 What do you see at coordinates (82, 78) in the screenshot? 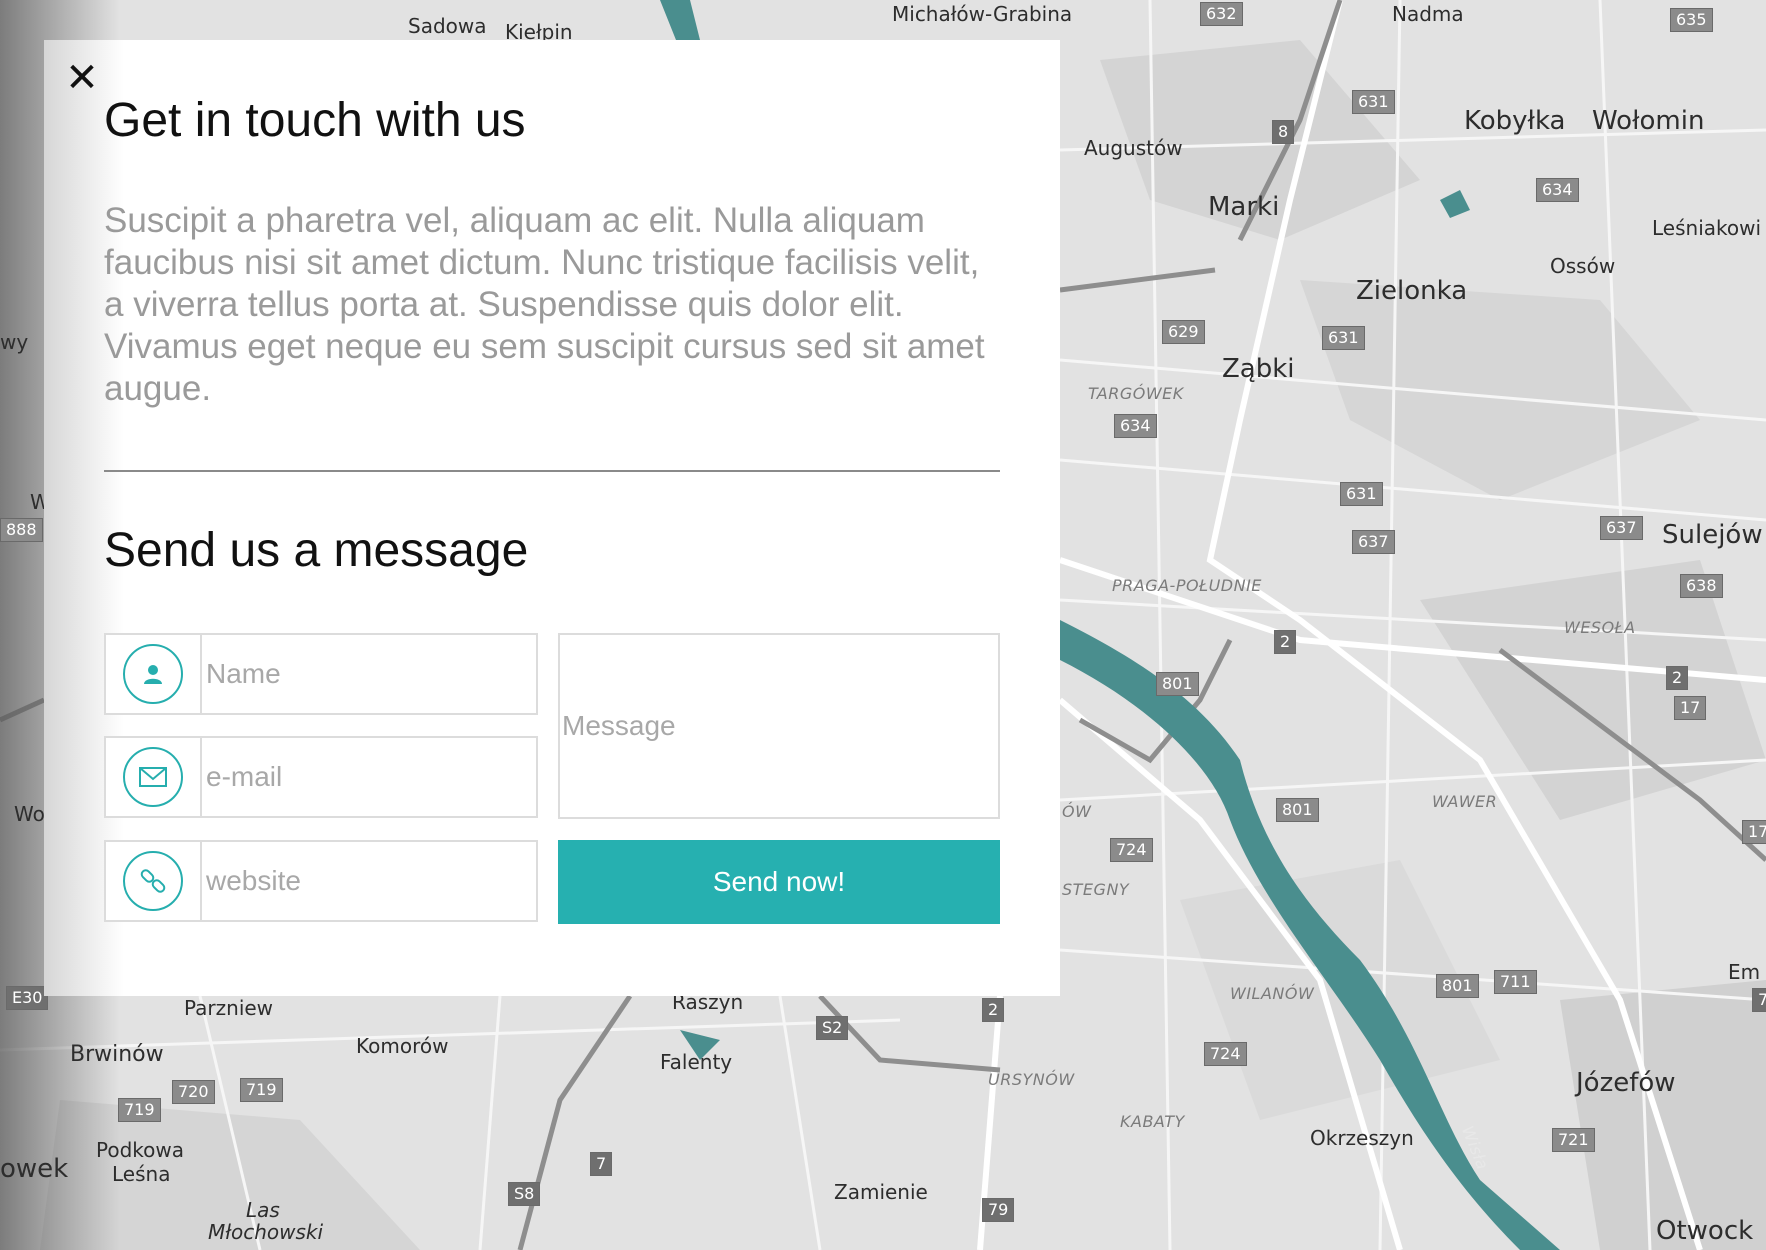
I see `close-icon: ✕` at bounding box center [82, 78].